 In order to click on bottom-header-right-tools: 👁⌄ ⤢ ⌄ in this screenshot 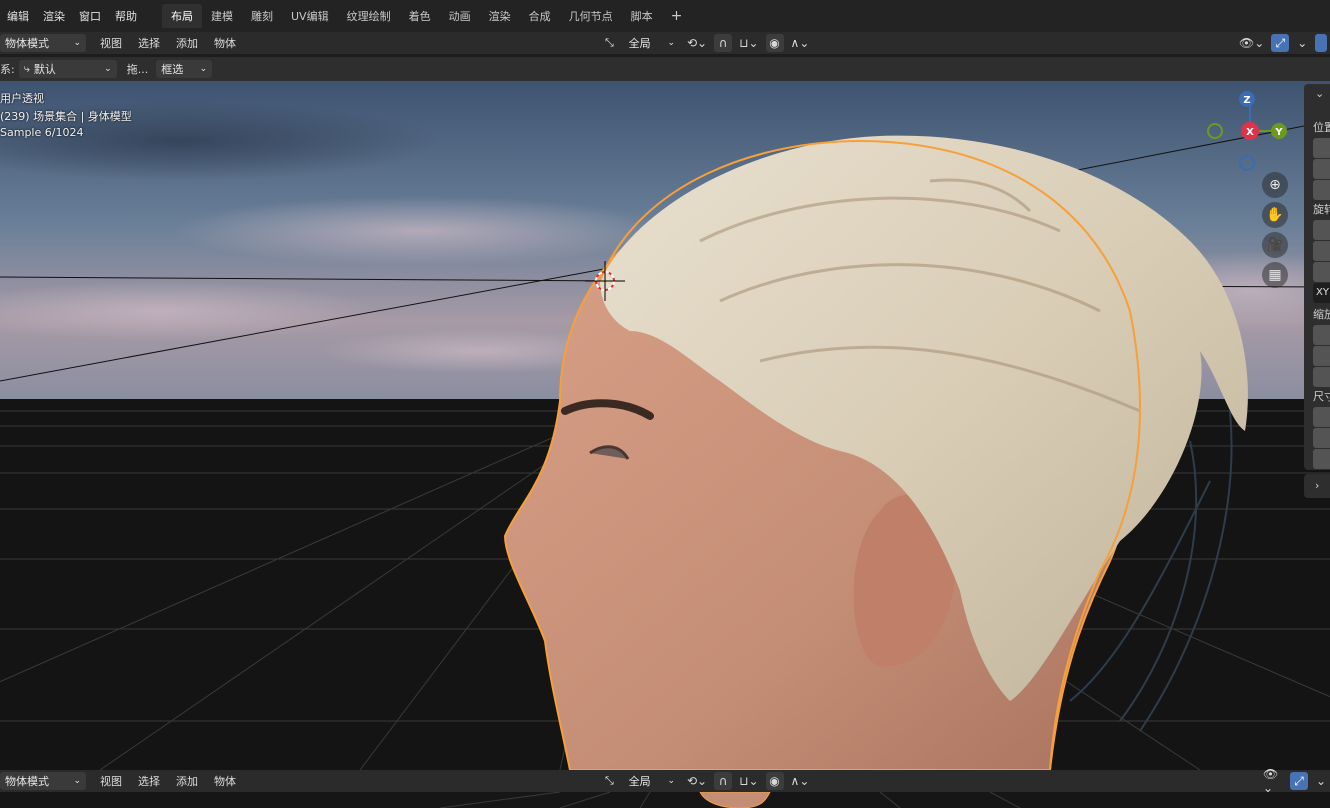, I will do `click(1295, 781)`.